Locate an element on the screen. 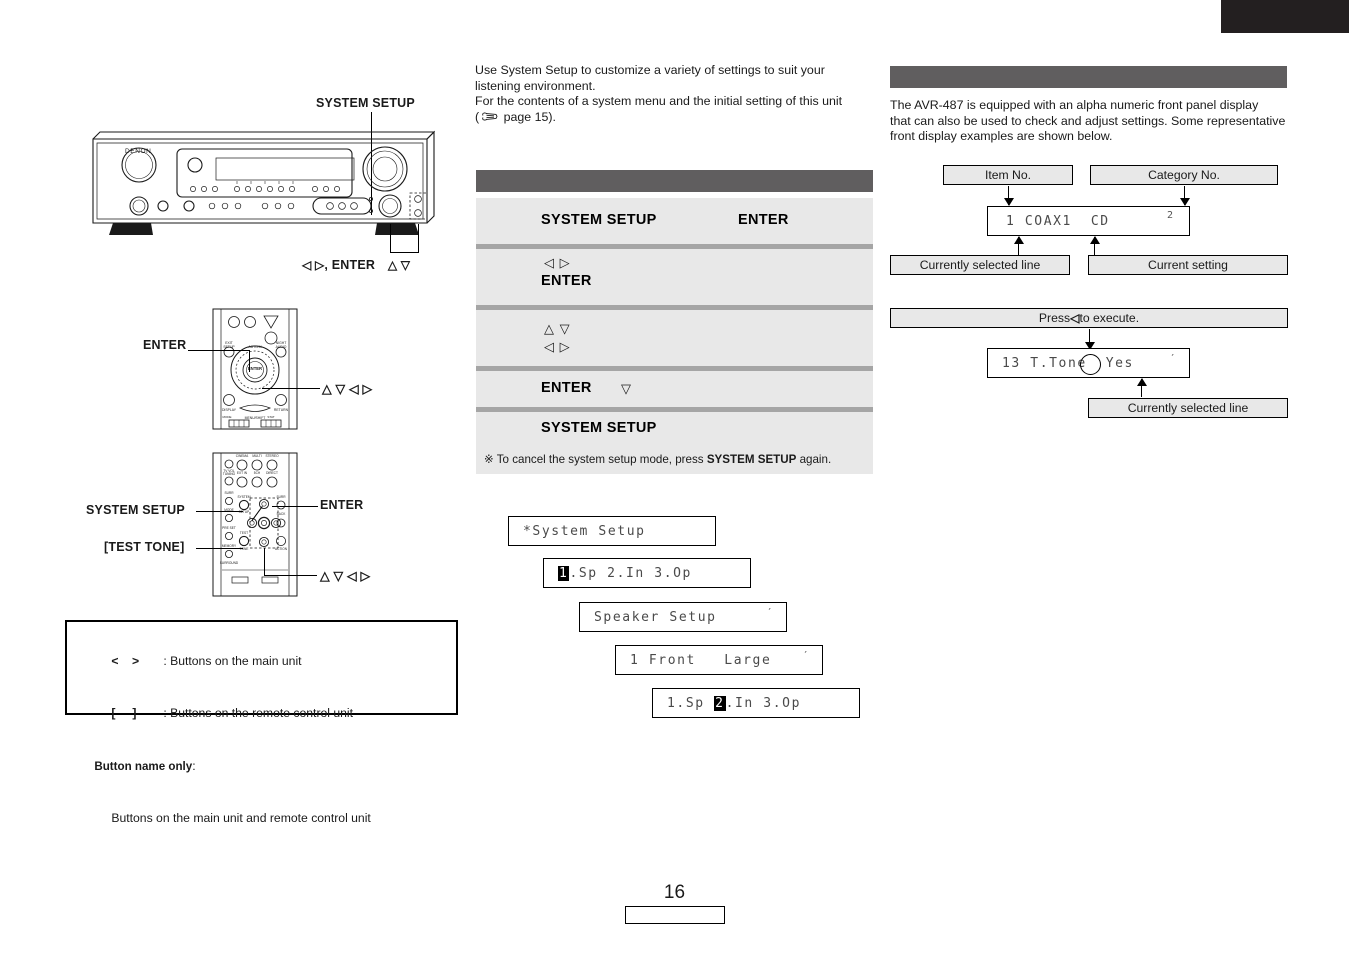 The height and width of the screenshot is (954, 1349). svg-text: CINEMA is located at coordinates (242, 456).